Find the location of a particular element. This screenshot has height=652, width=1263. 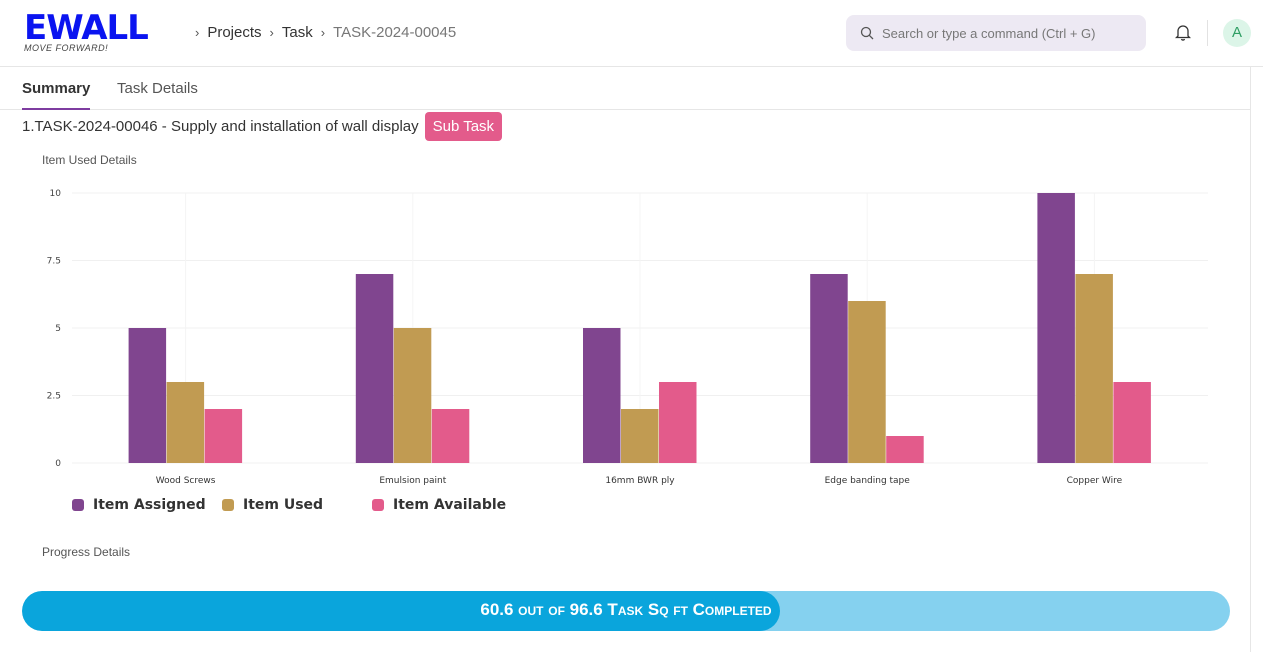

legend-item: Item Available is located at coordinates (447, 505).